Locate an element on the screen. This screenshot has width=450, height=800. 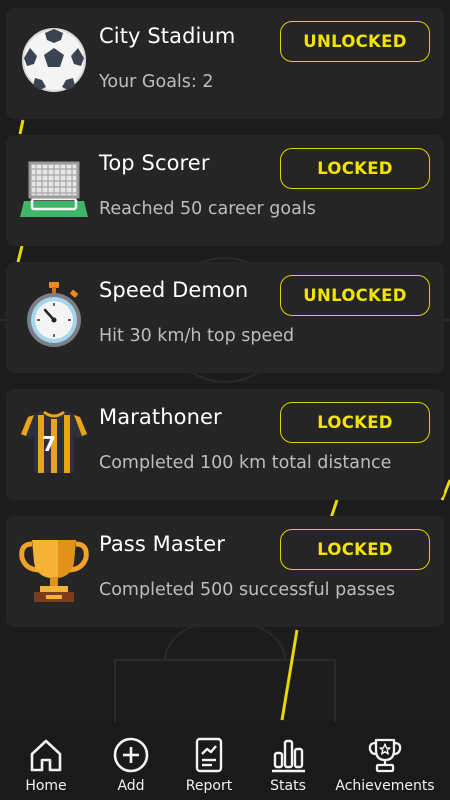
jersey-icon: 7 is located at coordinates (54, 441).